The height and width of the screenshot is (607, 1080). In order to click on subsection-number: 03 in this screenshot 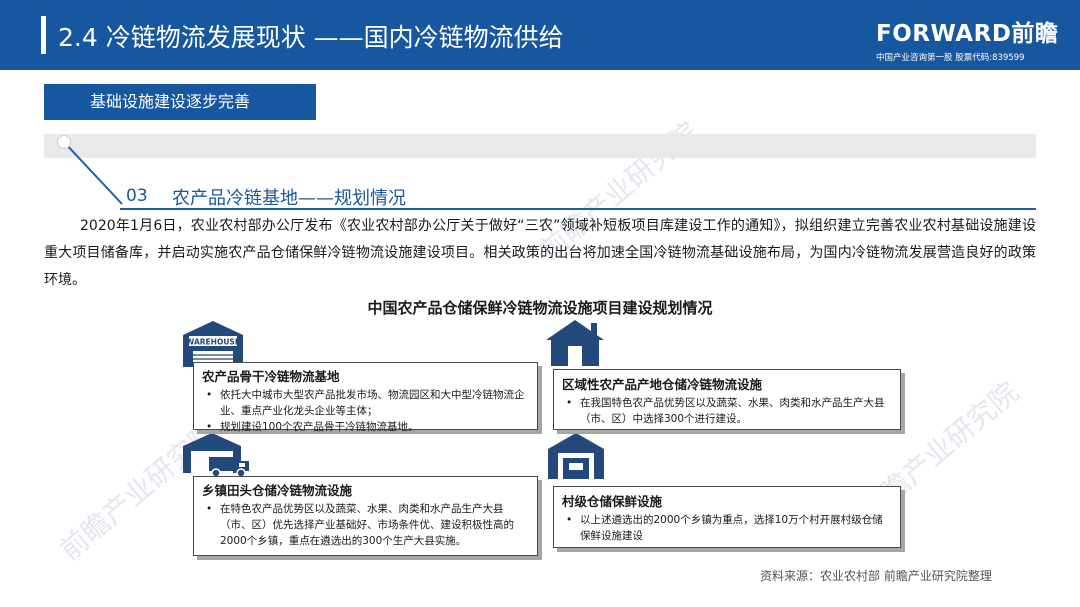, I will do `click(137, 196)`.